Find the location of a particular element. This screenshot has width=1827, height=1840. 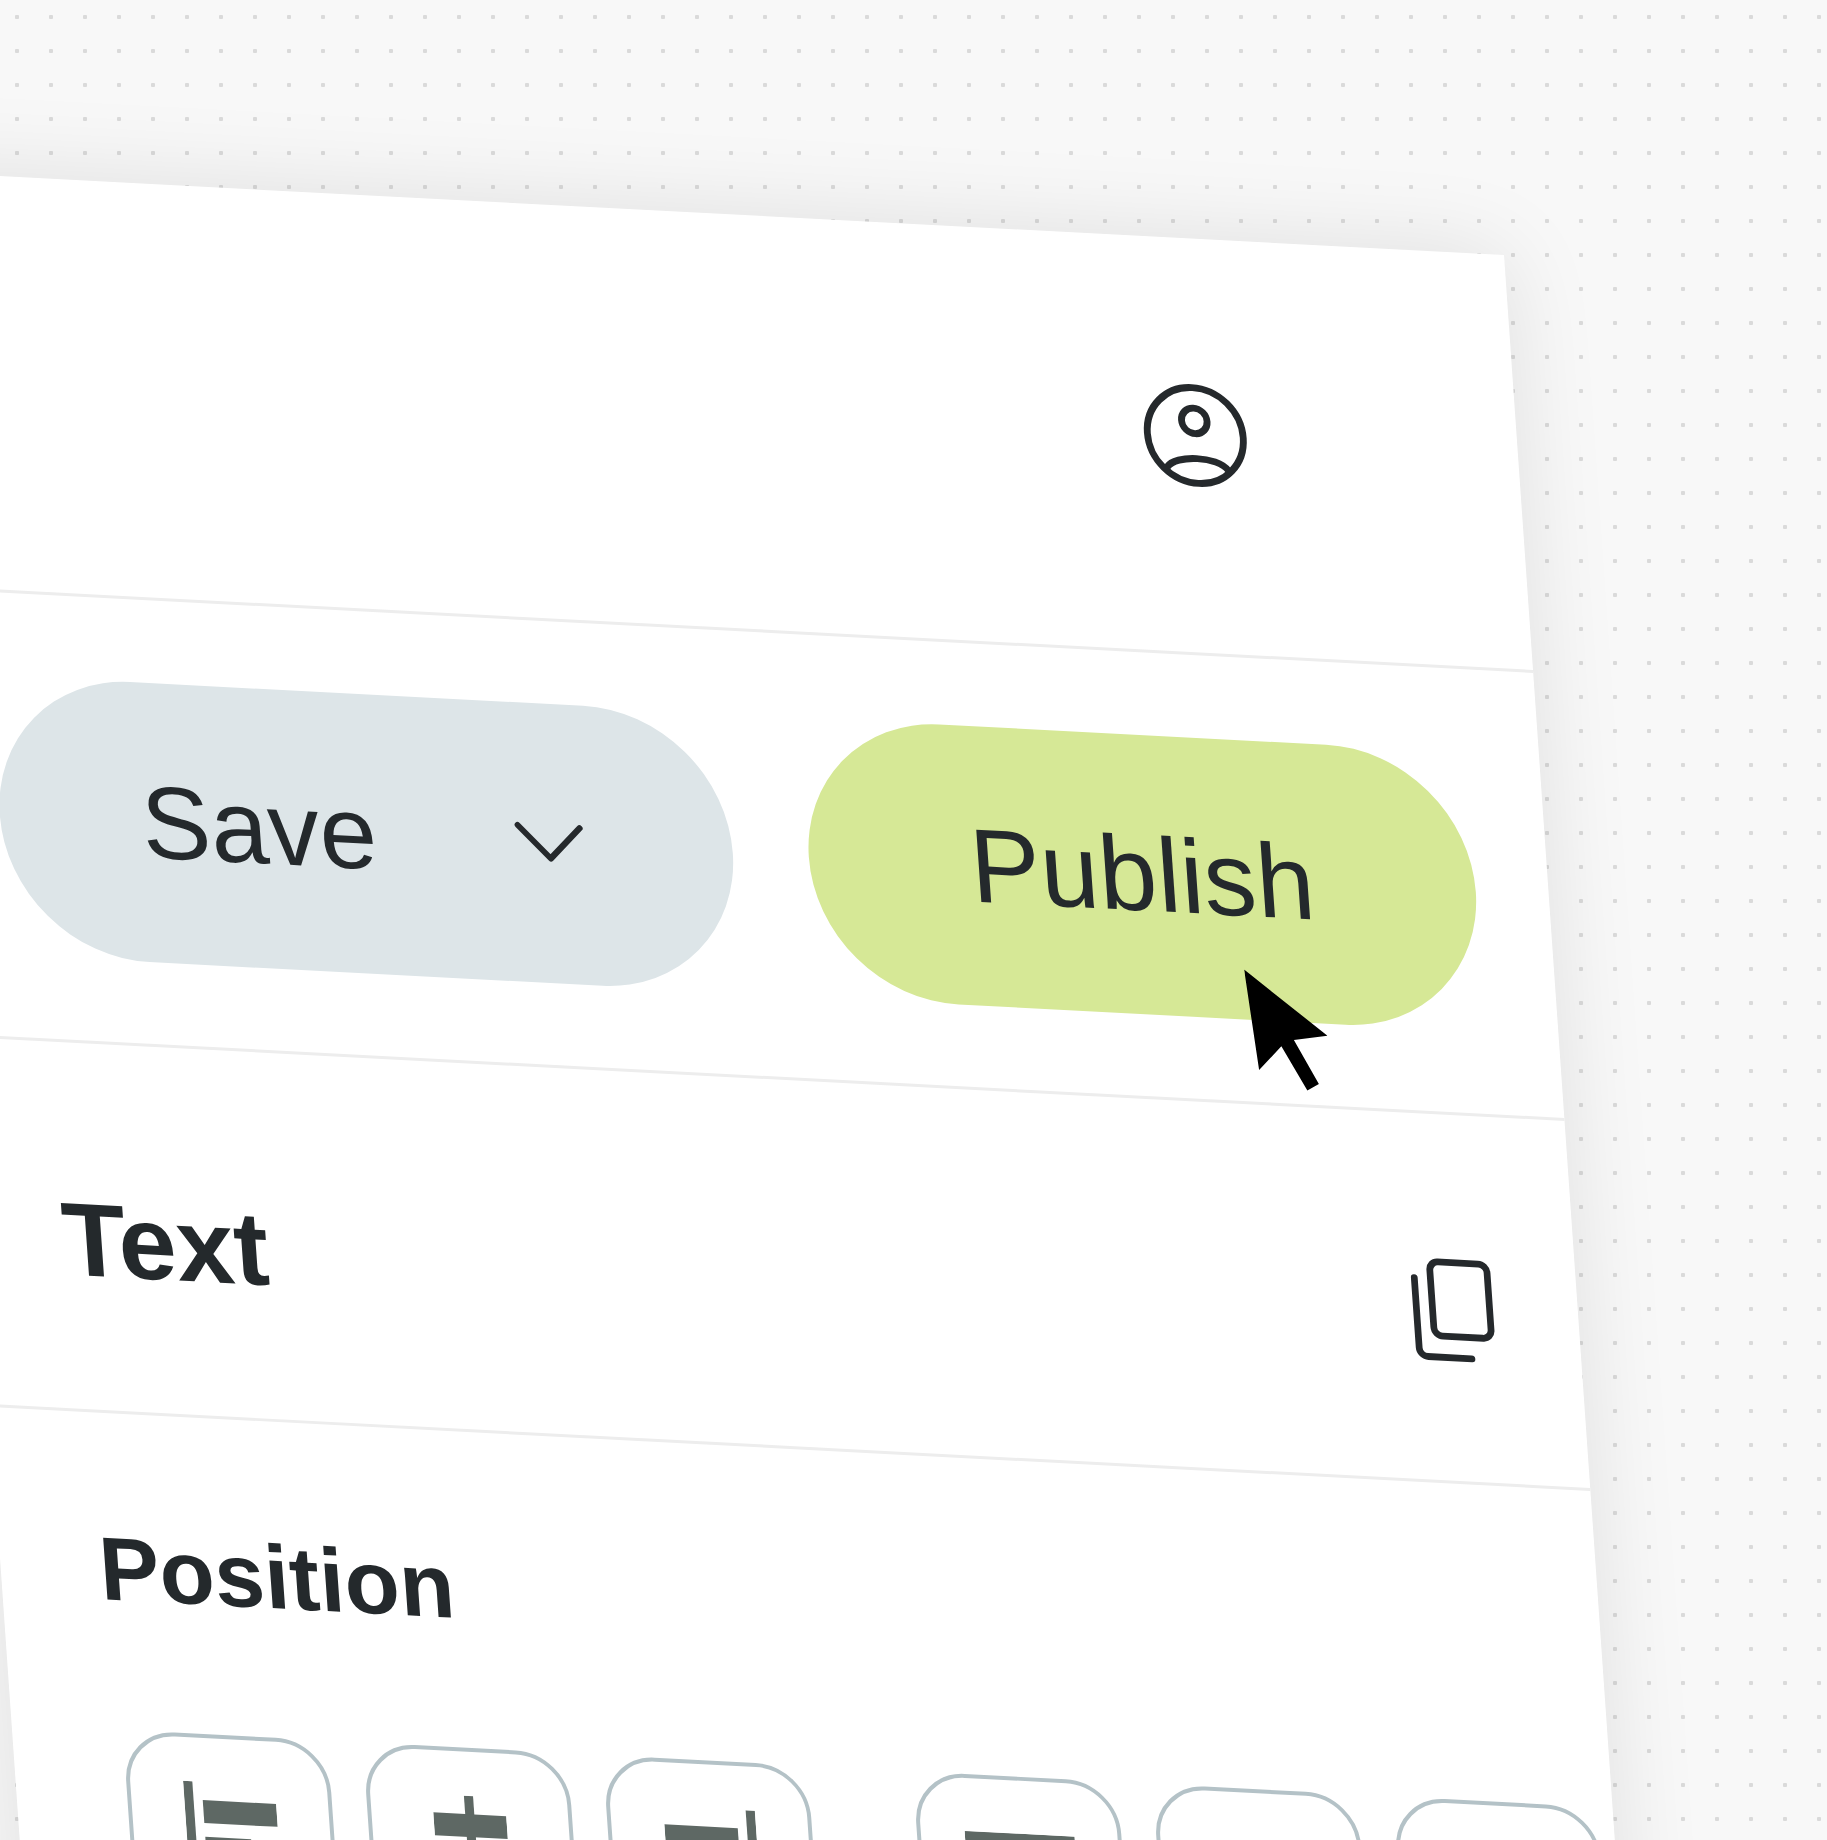

section-title: Position is located at coordinates (277, 1577).